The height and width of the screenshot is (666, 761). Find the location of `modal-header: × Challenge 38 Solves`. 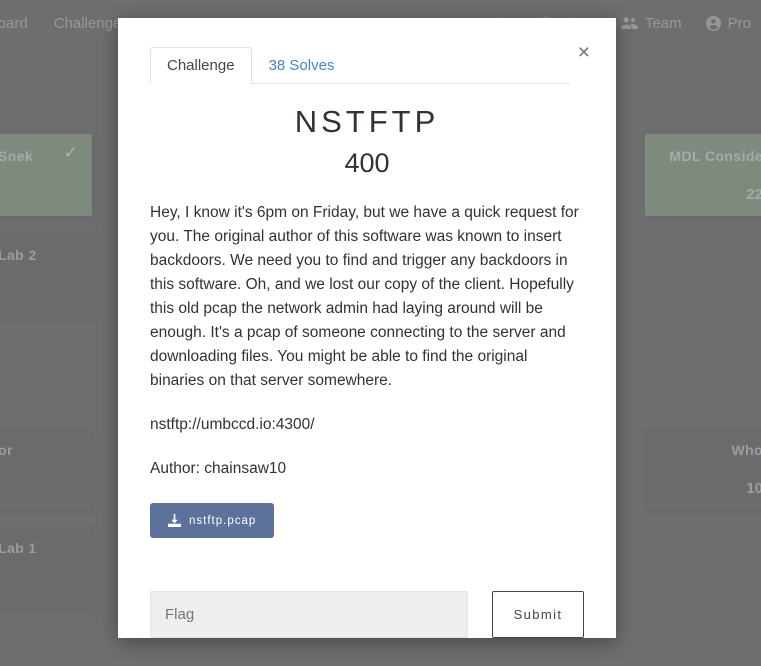

modal-header: × Challenge 38 Solves is located at coordinates (367, 51).